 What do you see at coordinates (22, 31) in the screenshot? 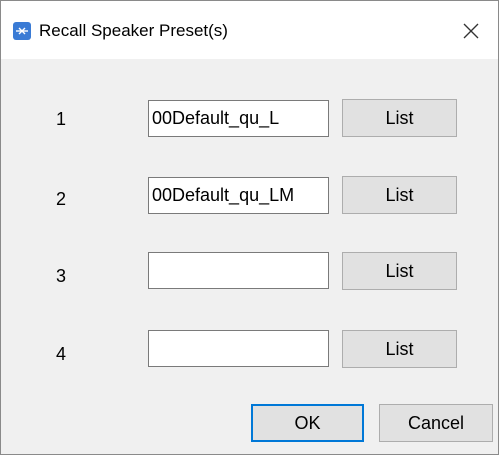
I see `speaker-preset-app-icon` at bounding box center [22, 31].